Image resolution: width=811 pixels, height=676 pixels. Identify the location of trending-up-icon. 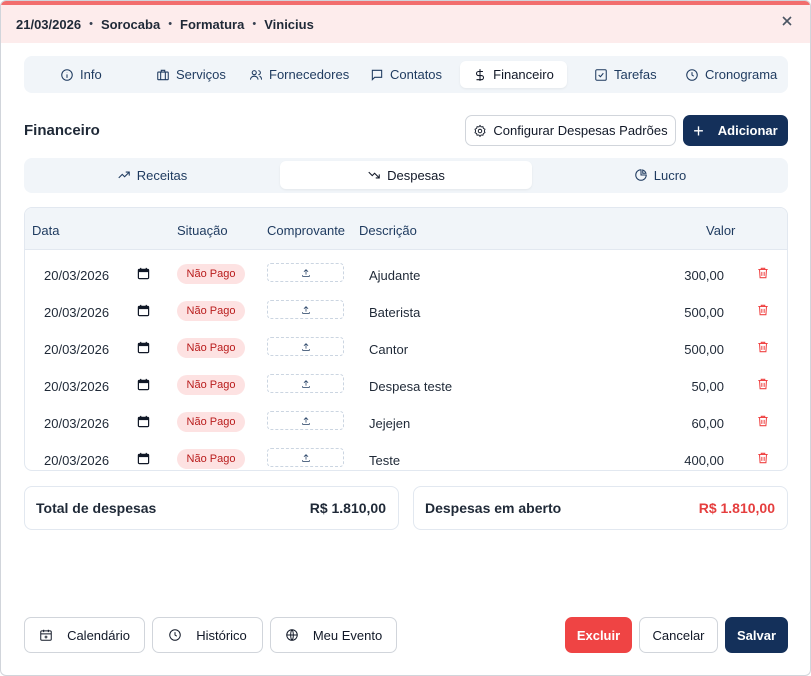
(124, 175).